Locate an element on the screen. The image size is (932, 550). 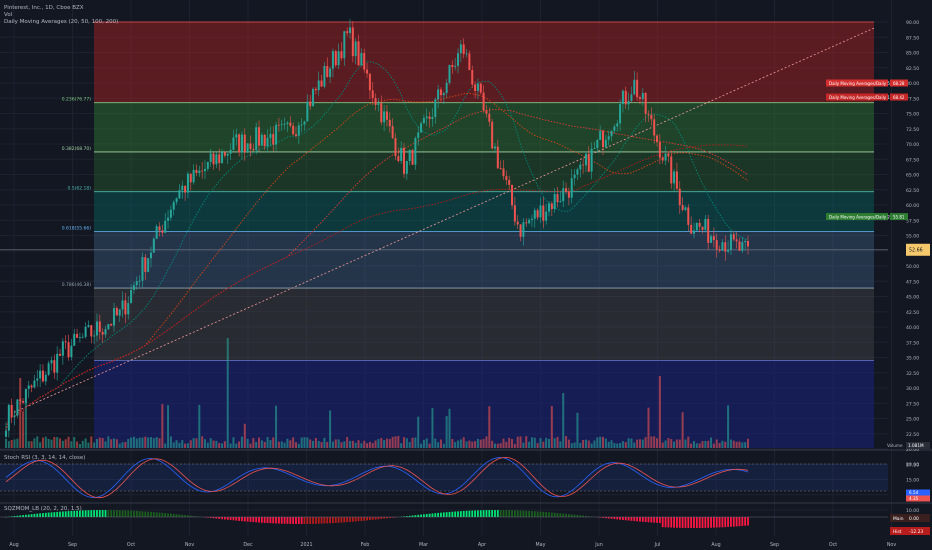
sqz-label-name: Main is located at coordinates (898, 519).